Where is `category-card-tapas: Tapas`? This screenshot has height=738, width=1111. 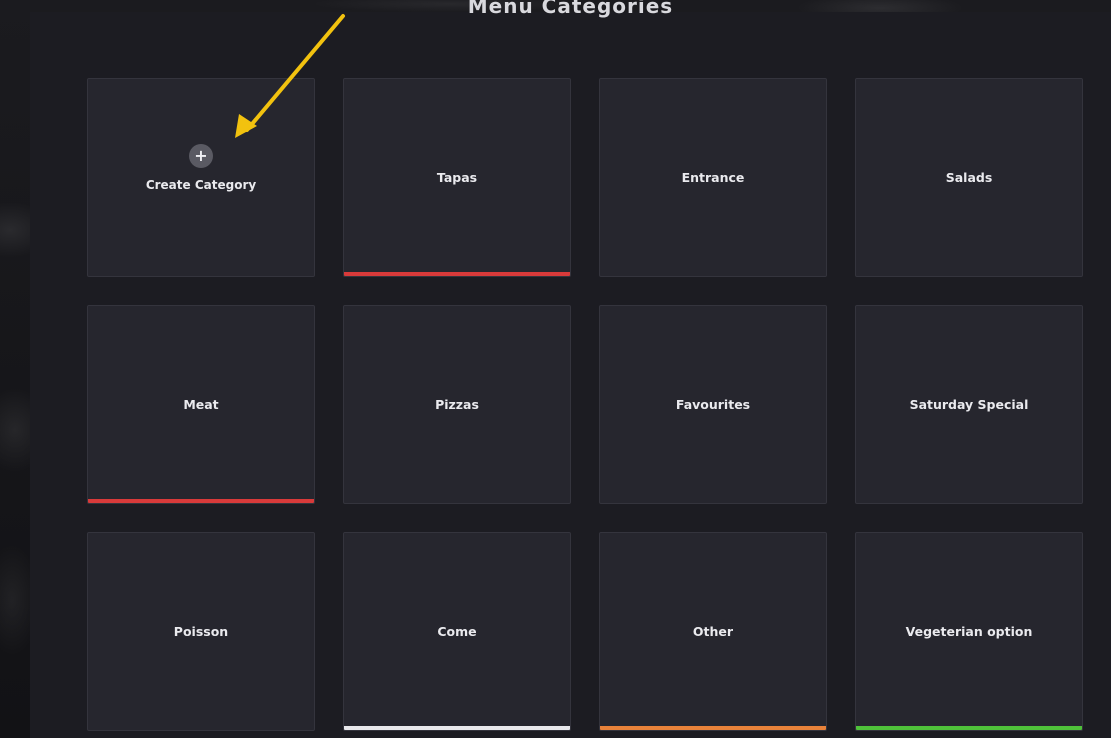
category-card-tapas: Tapas is located at coordinates (457, 177).